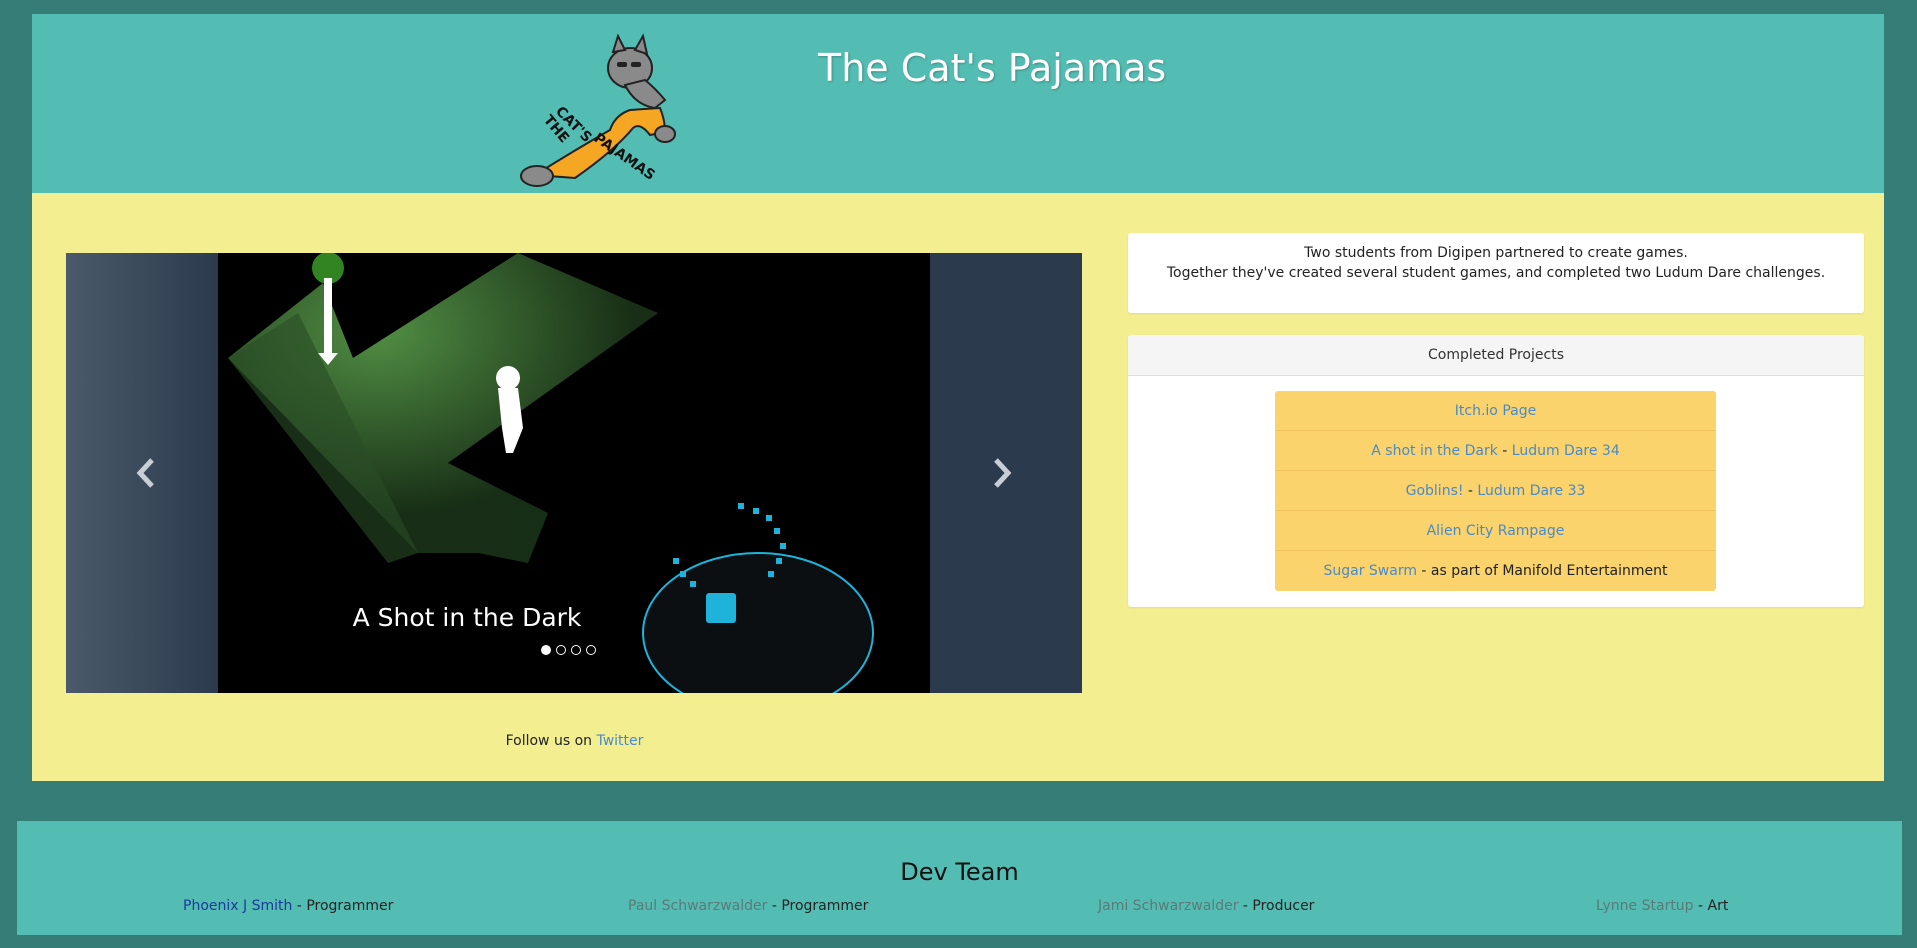 The width and height of the screenshot is (1917, 948). What do you see at coordinates (237, 906) in the screenshot?
I see `team-member-name: Phoenix J Smith` at bounding box center [237, 906].